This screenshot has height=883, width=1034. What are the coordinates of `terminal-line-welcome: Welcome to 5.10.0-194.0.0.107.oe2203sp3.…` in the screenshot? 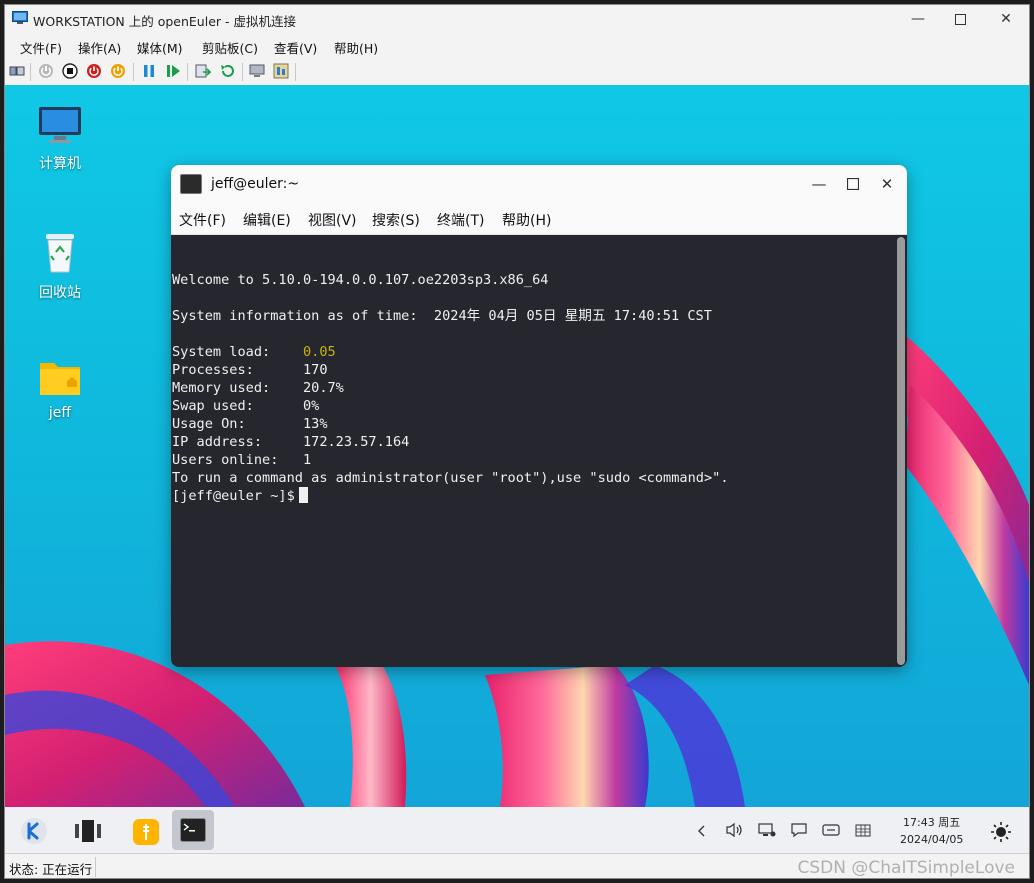 It's located at (360, 280).